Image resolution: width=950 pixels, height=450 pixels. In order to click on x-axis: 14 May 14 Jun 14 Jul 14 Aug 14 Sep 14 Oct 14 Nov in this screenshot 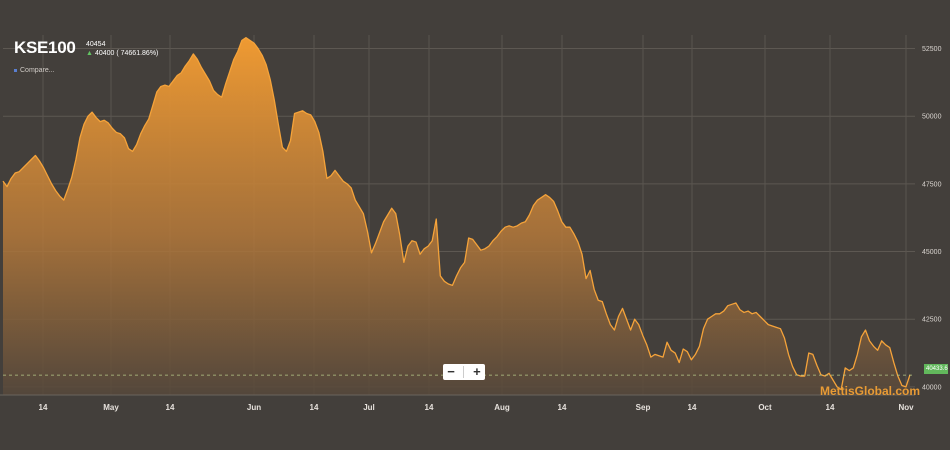, I will do `click(457, 403)`.